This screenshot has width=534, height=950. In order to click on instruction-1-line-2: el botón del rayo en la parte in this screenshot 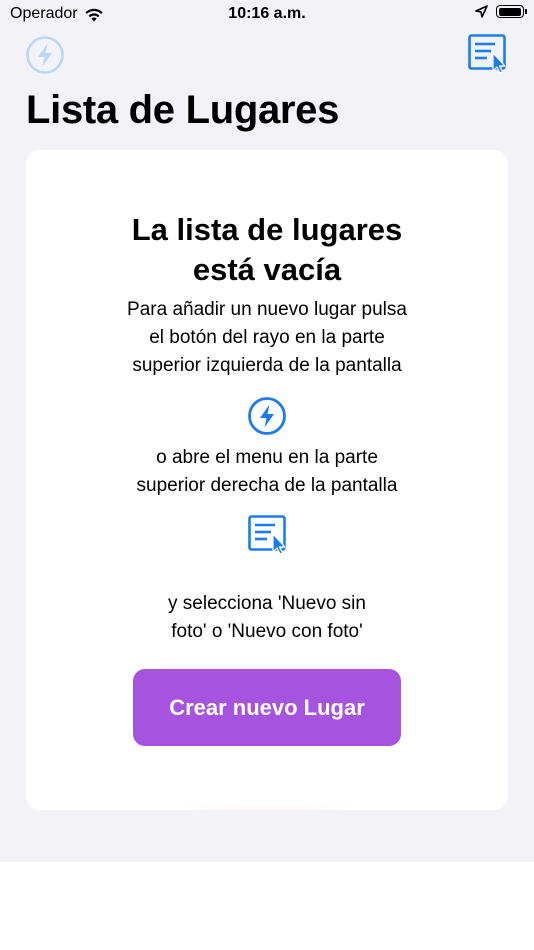, I will do `click(267, 337)`.